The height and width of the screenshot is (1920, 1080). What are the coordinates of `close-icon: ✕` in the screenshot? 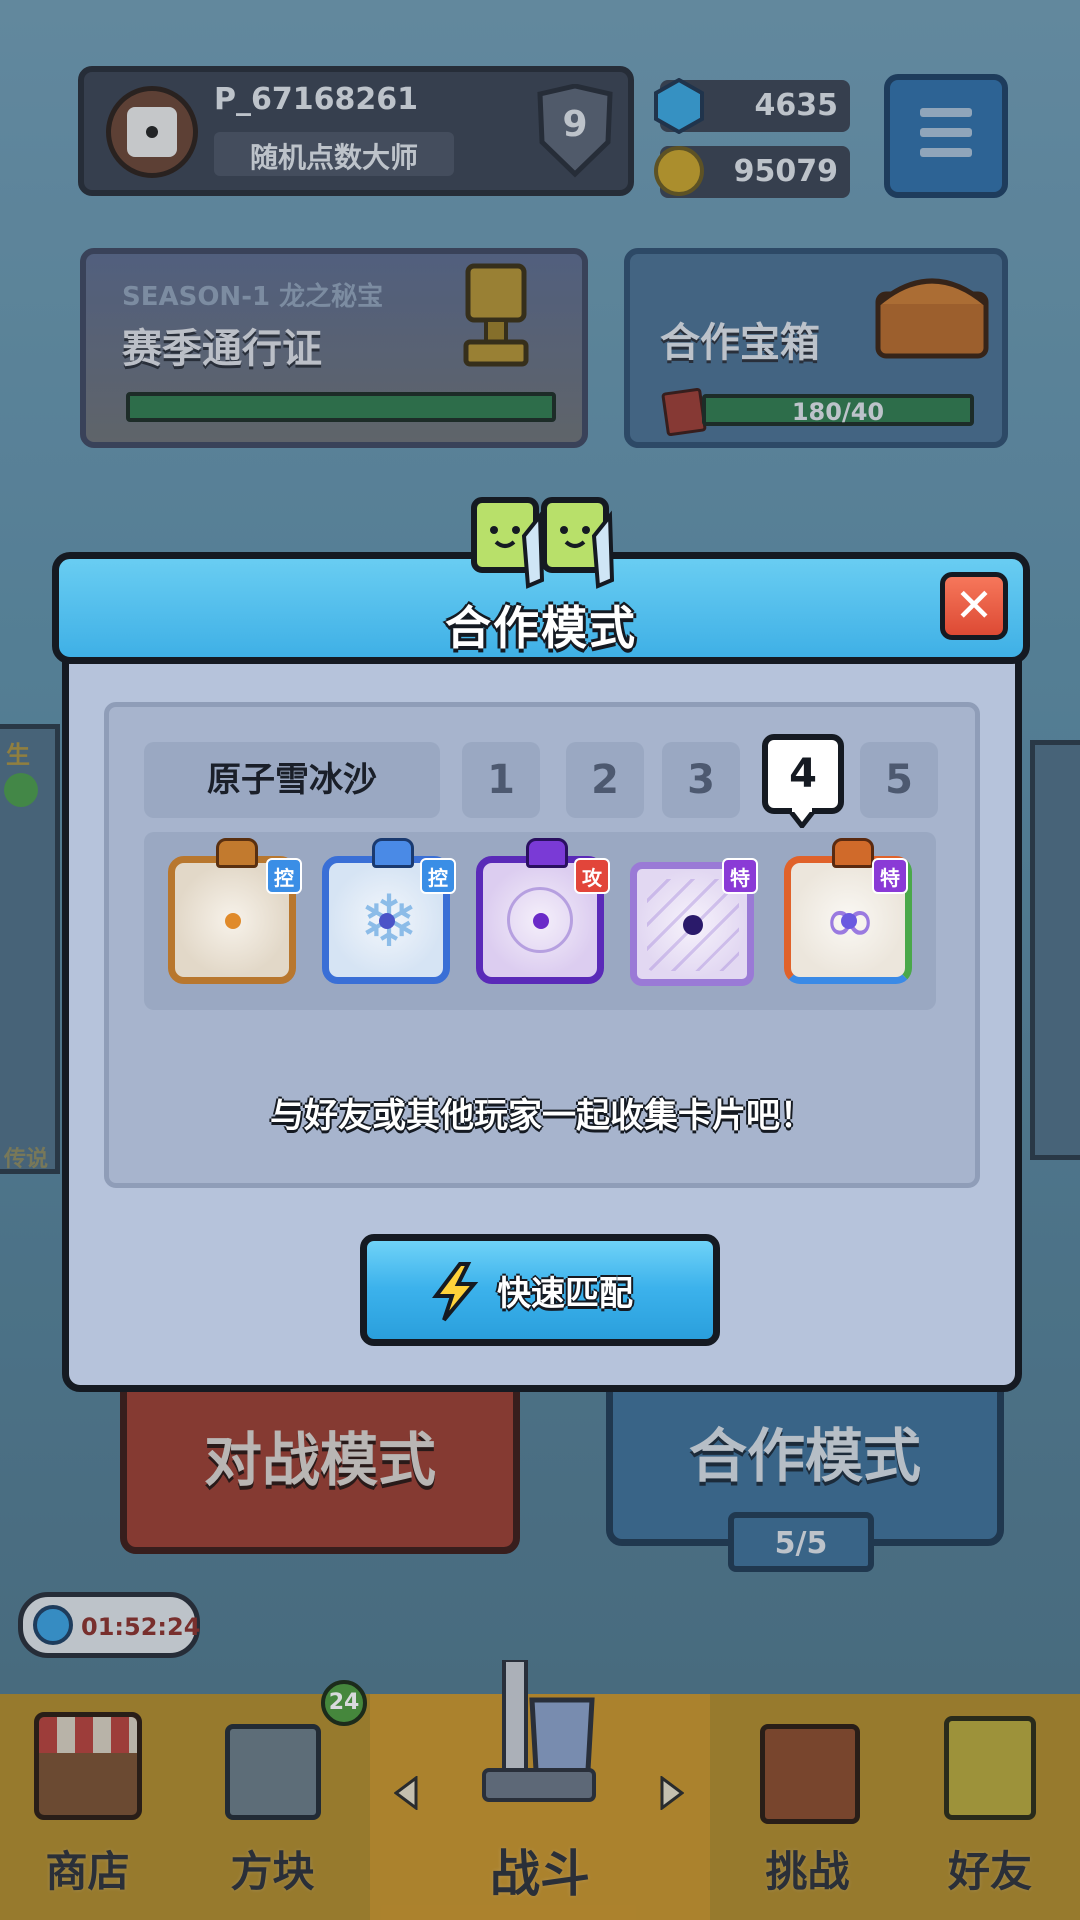 It's located at (974, 605).